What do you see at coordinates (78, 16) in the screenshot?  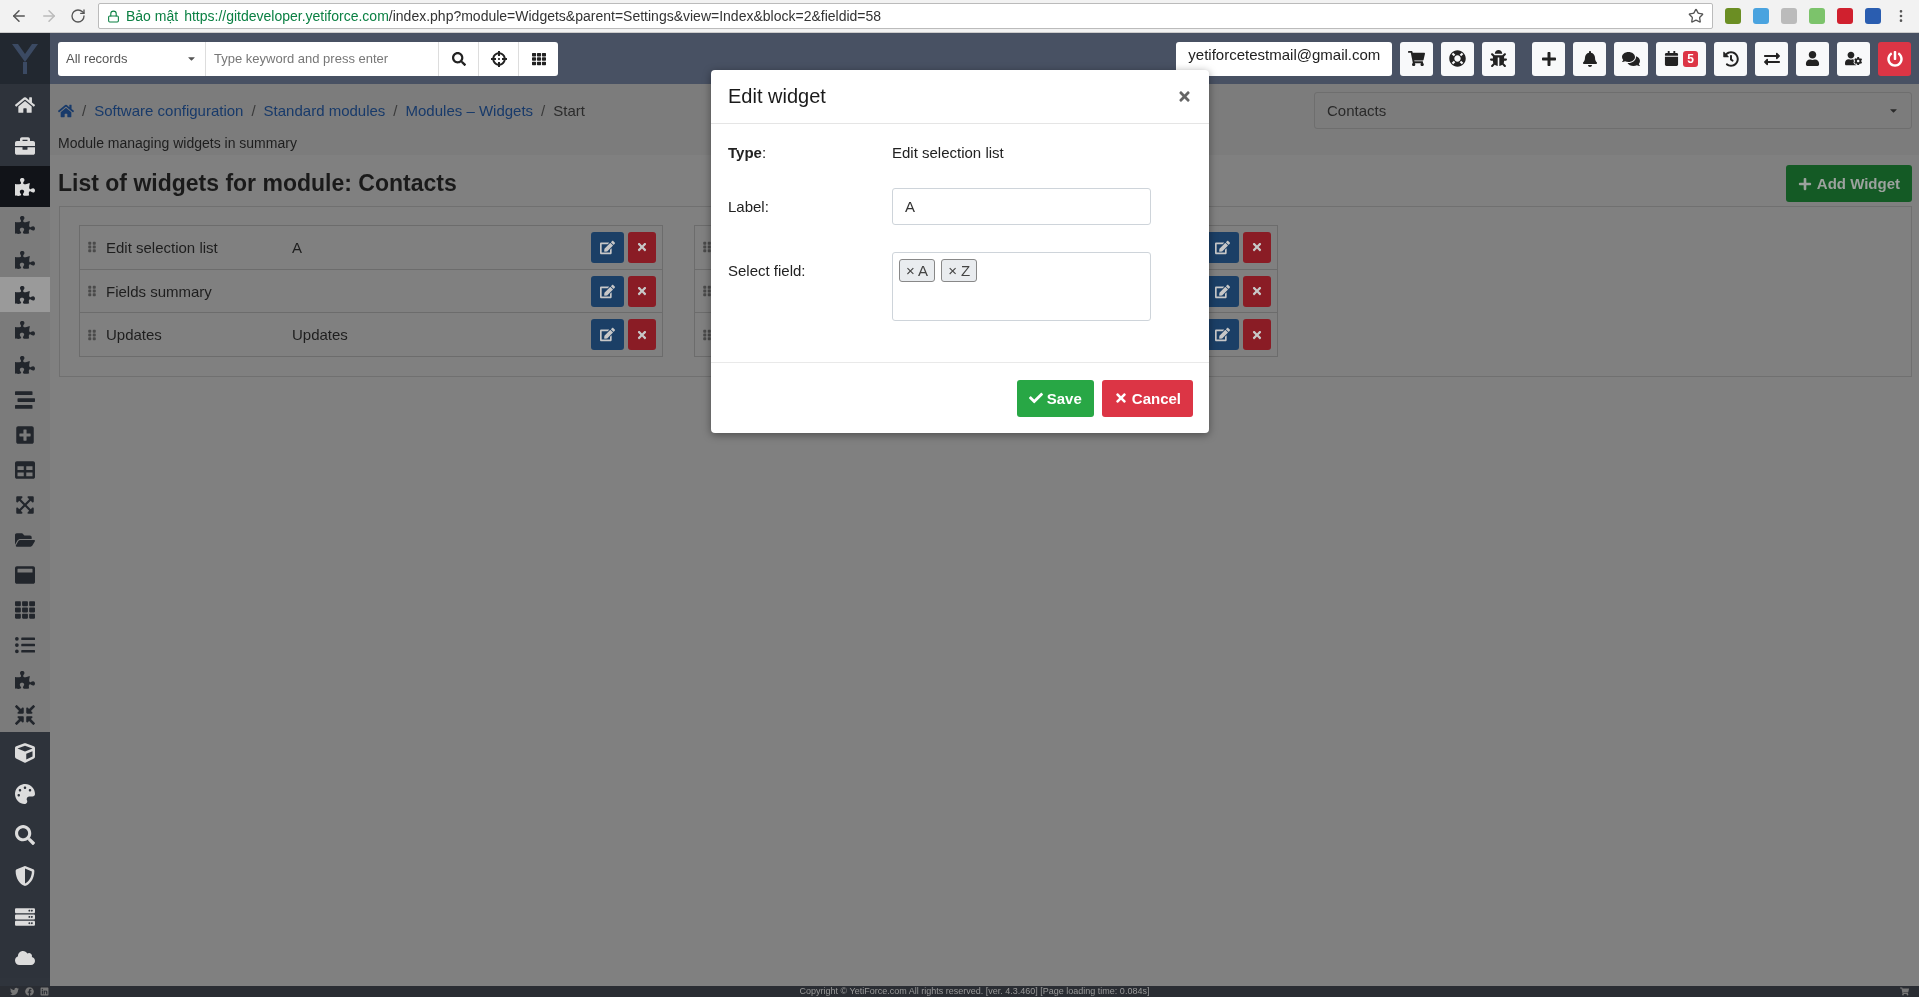 I see `reload-icon` at bounding box center [78, 16].